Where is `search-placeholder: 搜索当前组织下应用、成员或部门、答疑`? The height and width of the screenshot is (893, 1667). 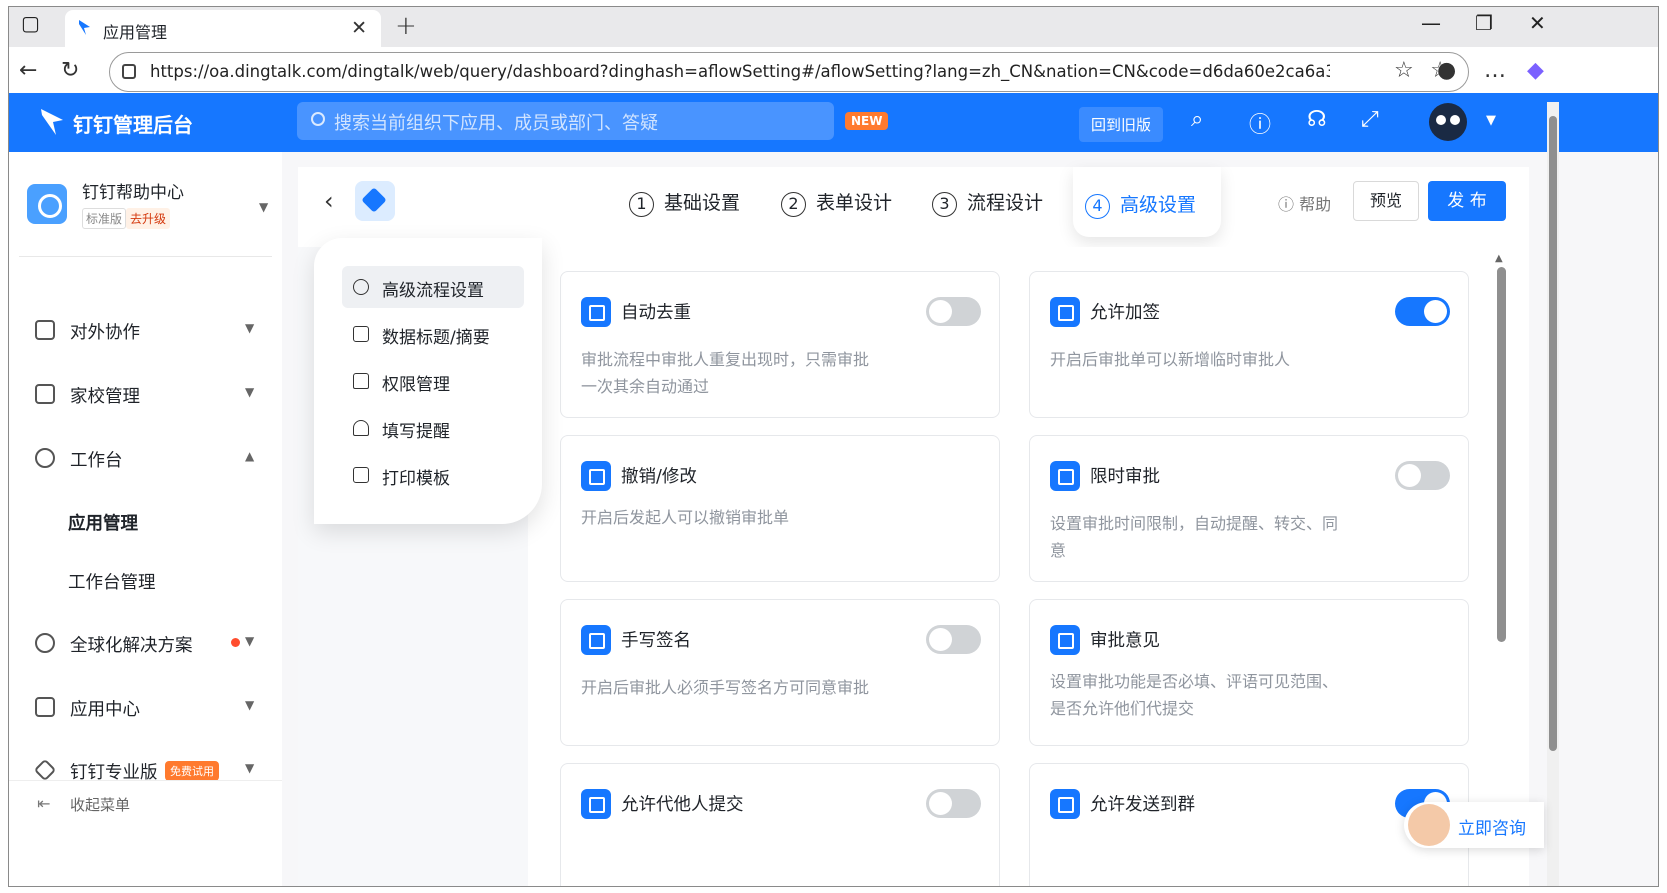 search-placeholder: 搜索当前组织下应用、成员或部门、答疑 is located at coordinates (496, 123).